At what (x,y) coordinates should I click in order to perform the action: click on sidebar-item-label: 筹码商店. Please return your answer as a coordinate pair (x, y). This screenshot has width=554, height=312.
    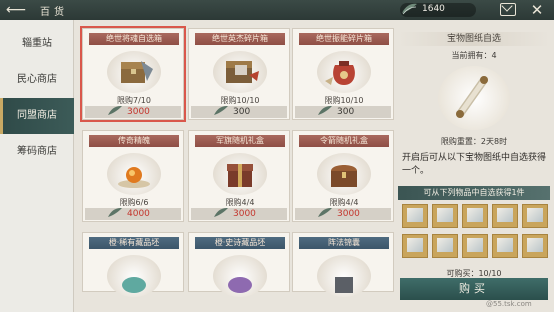
    Looking at the image, I should click on (37, 151).